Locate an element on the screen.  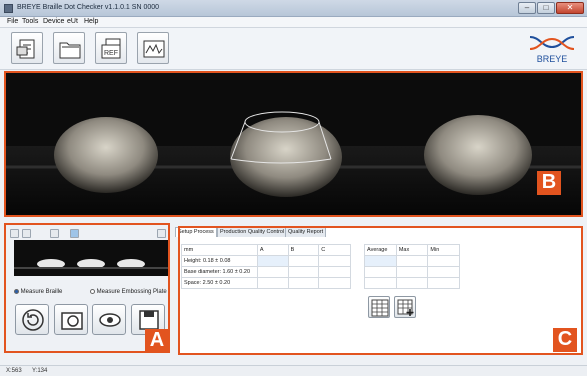
reference-button: REF is located at coordinates (111, 48).